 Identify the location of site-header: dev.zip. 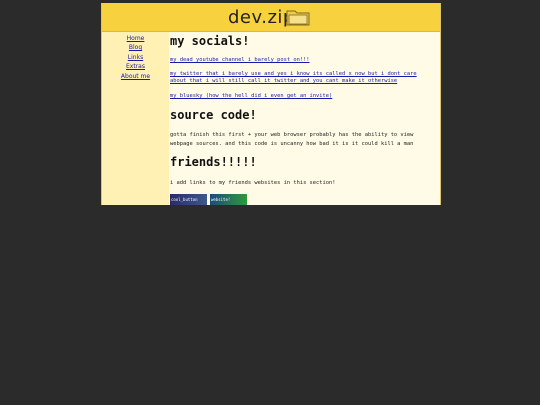
(271, 17).